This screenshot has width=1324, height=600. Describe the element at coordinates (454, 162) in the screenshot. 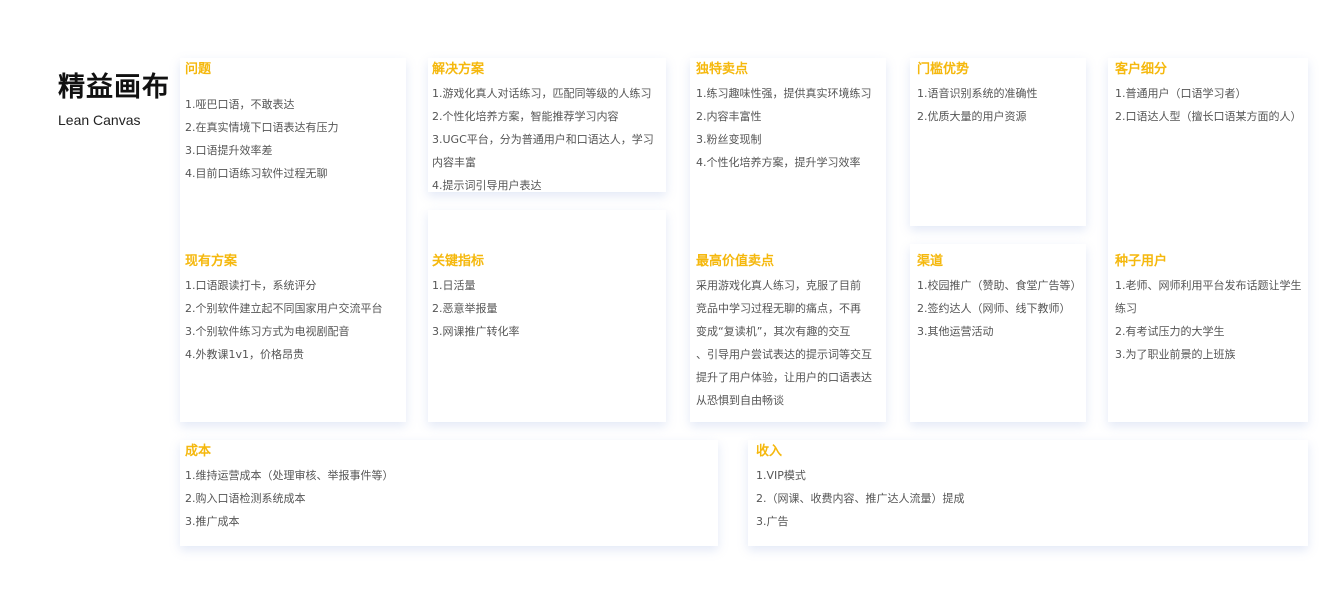

I see `list-item: 内容丰富` at that location.